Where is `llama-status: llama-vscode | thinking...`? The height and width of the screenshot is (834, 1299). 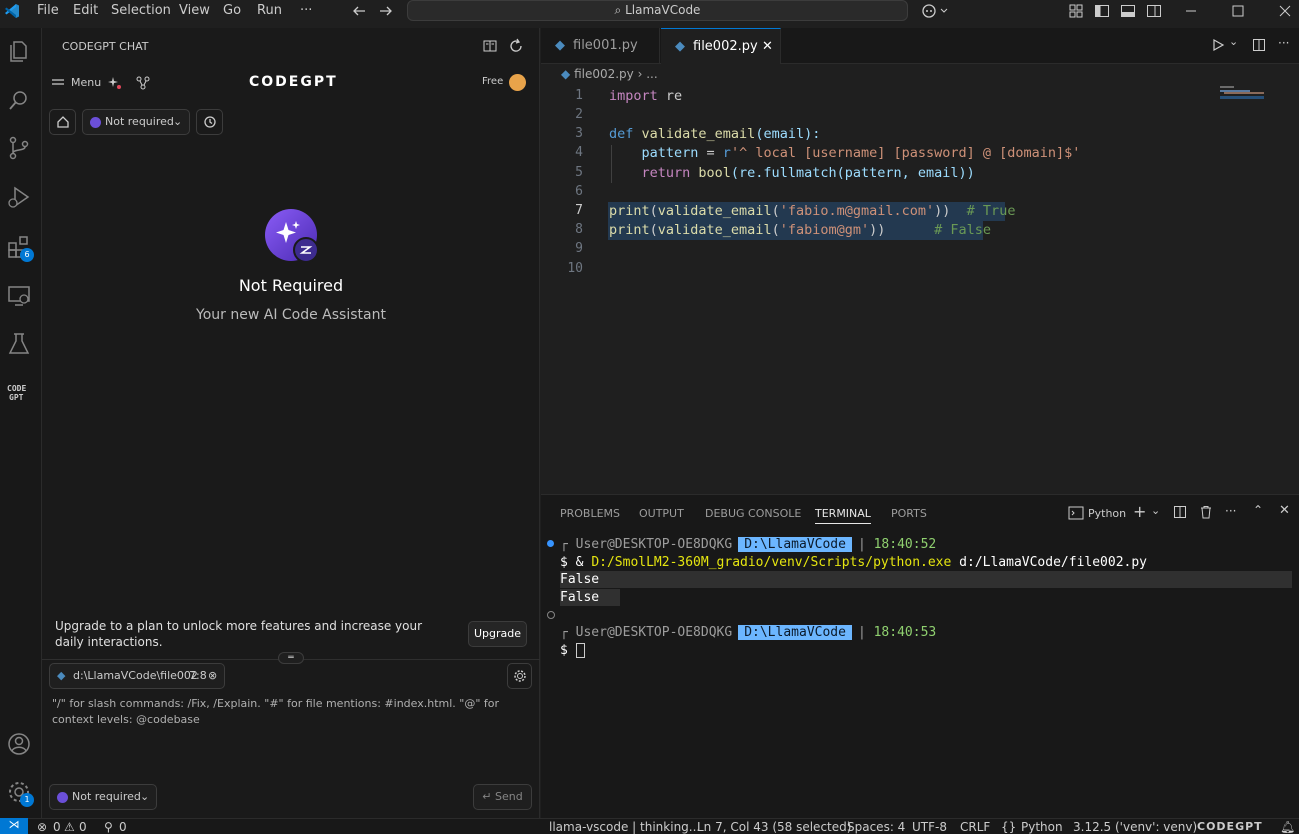
llama-status: llama-vscode | thinking... is located at coordinates (624, 827).